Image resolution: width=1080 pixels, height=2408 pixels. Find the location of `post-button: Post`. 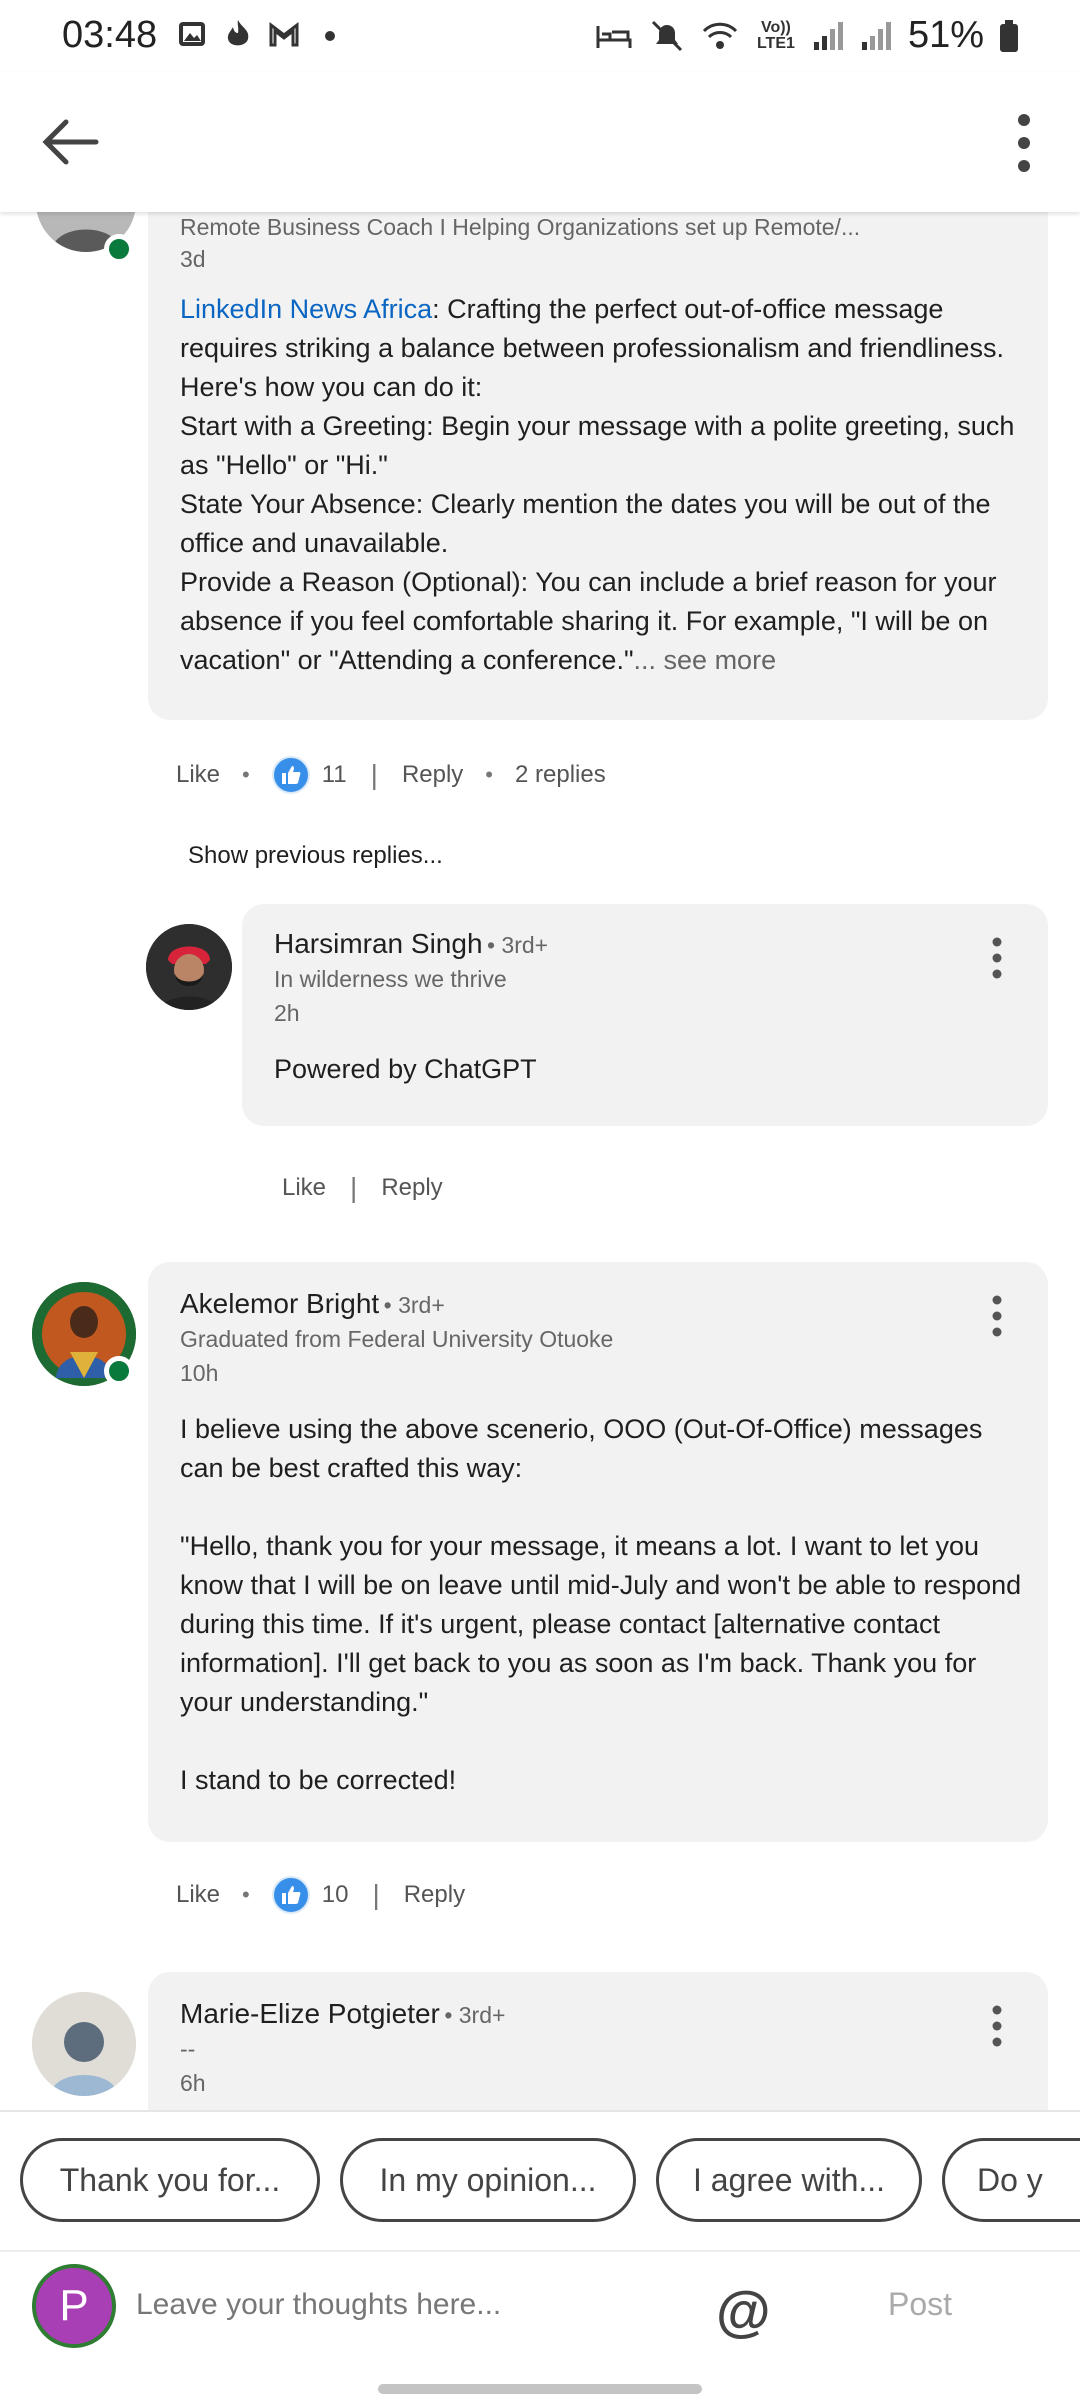

post-button: Post is located at coordinates (920, 2304).